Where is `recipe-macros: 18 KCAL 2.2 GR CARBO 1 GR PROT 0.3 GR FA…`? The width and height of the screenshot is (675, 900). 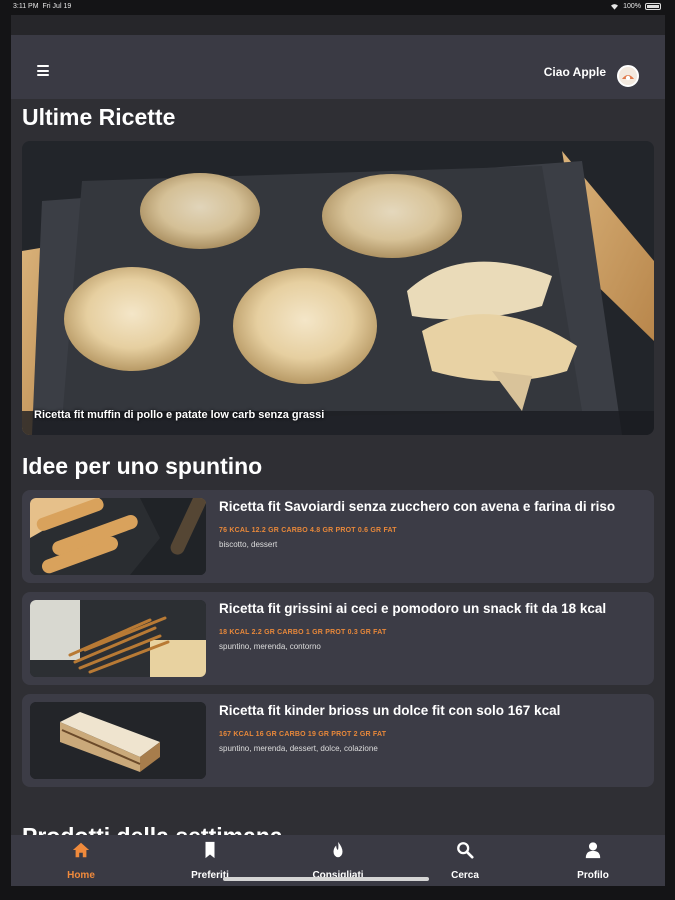 recipe-macros: 18 KCAL 2.2 GR CARBO 1 GR PROT 0.3 GR FA… is located at coordinates (303, 632).